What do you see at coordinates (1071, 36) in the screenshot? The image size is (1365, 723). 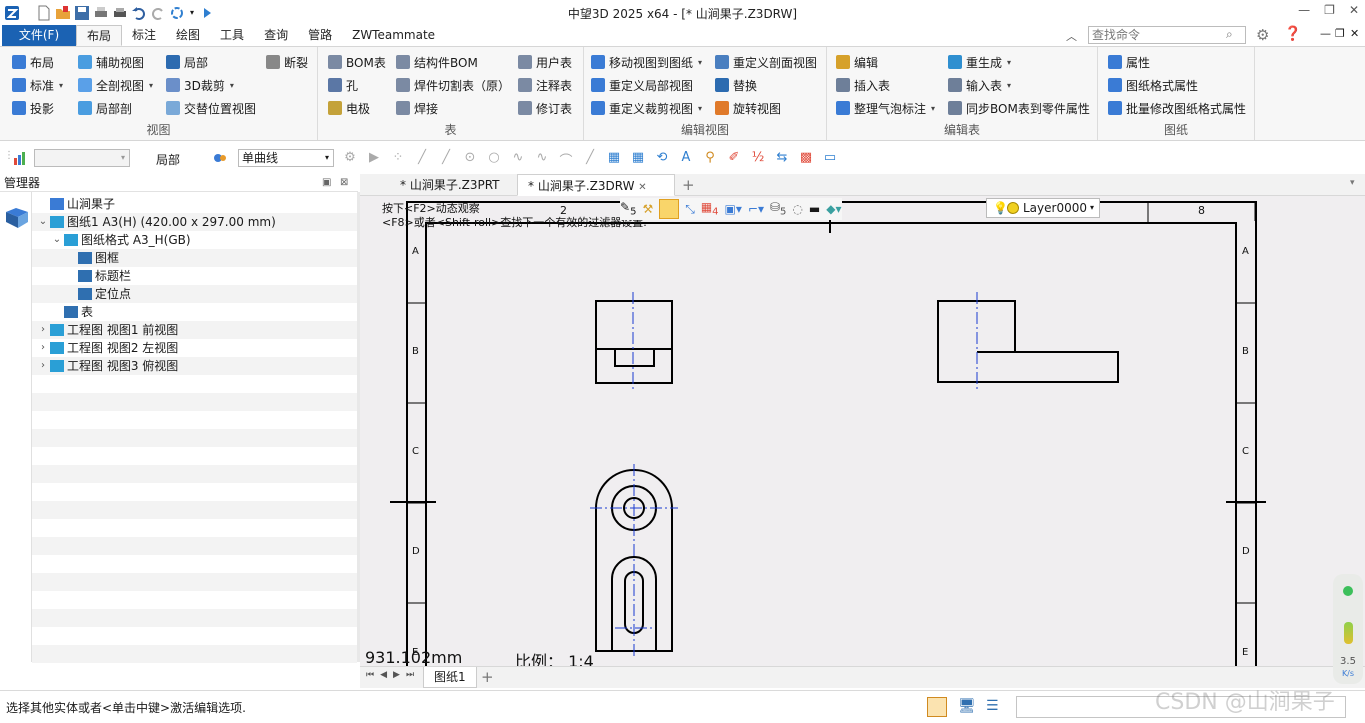 I see `collapse-ribbon-icon: ︿` at bounding box center [1071, 36].